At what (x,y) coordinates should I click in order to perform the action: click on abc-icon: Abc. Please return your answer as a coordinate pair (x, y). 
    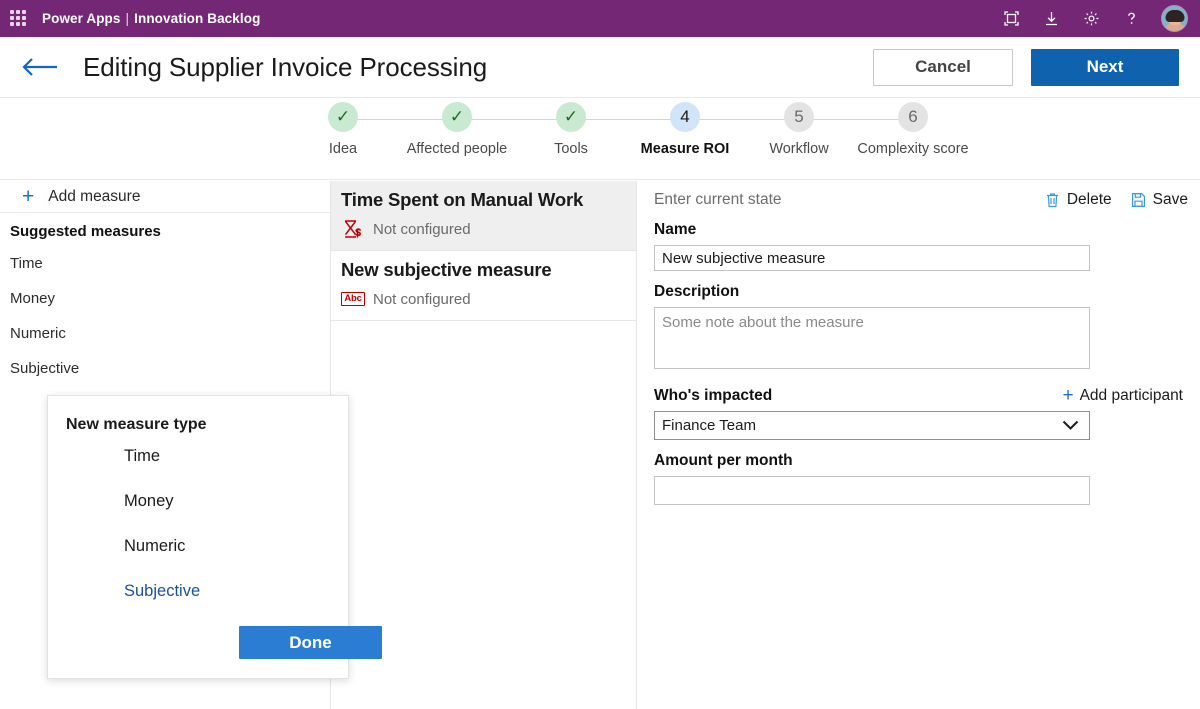
    Looking at the image, I should click on (353, 299).